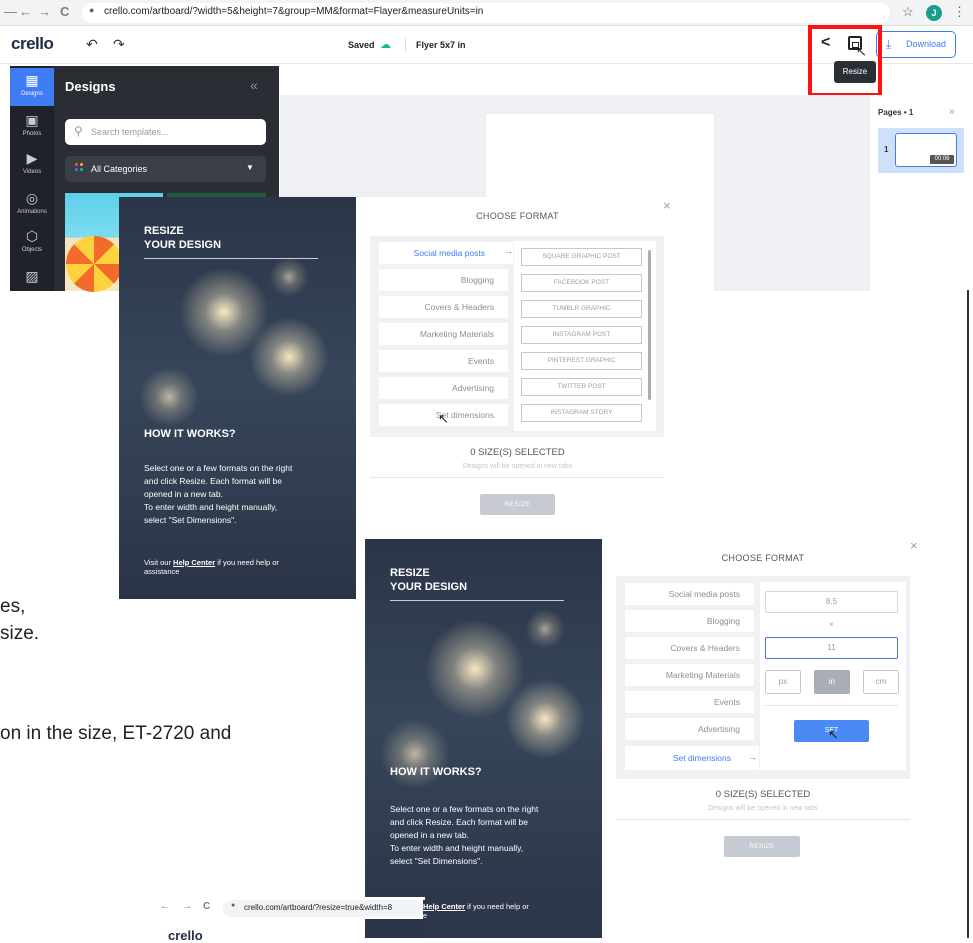 The height and width of the screenshot is (943, 973). What do you see at coordinates (889, 44) in the screenshot?
I see `download-icon: ⤓` at bounding box center [889, 44].